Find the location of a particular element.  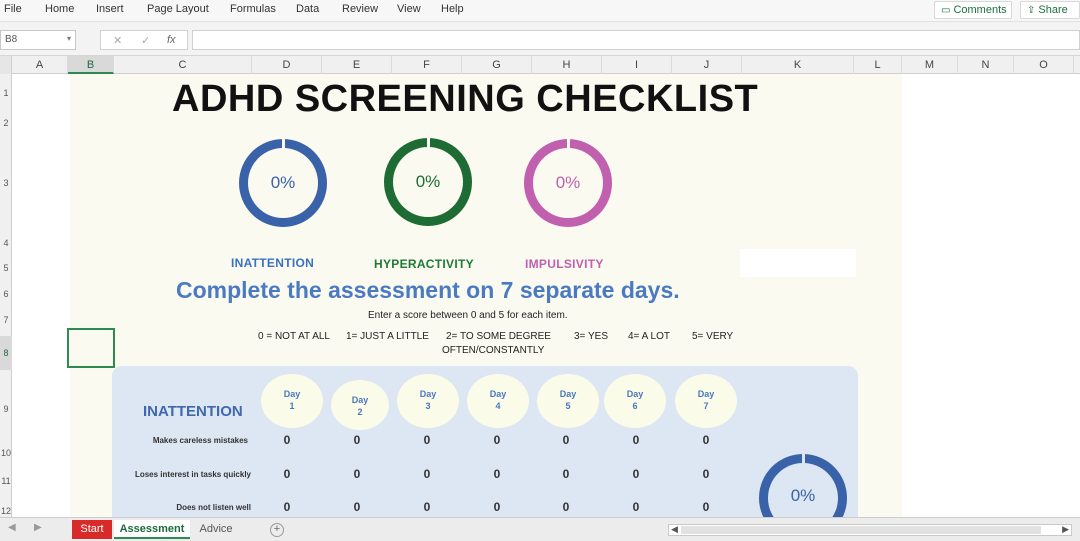

row-header-8: 8 is located at coordinates (6, 353).